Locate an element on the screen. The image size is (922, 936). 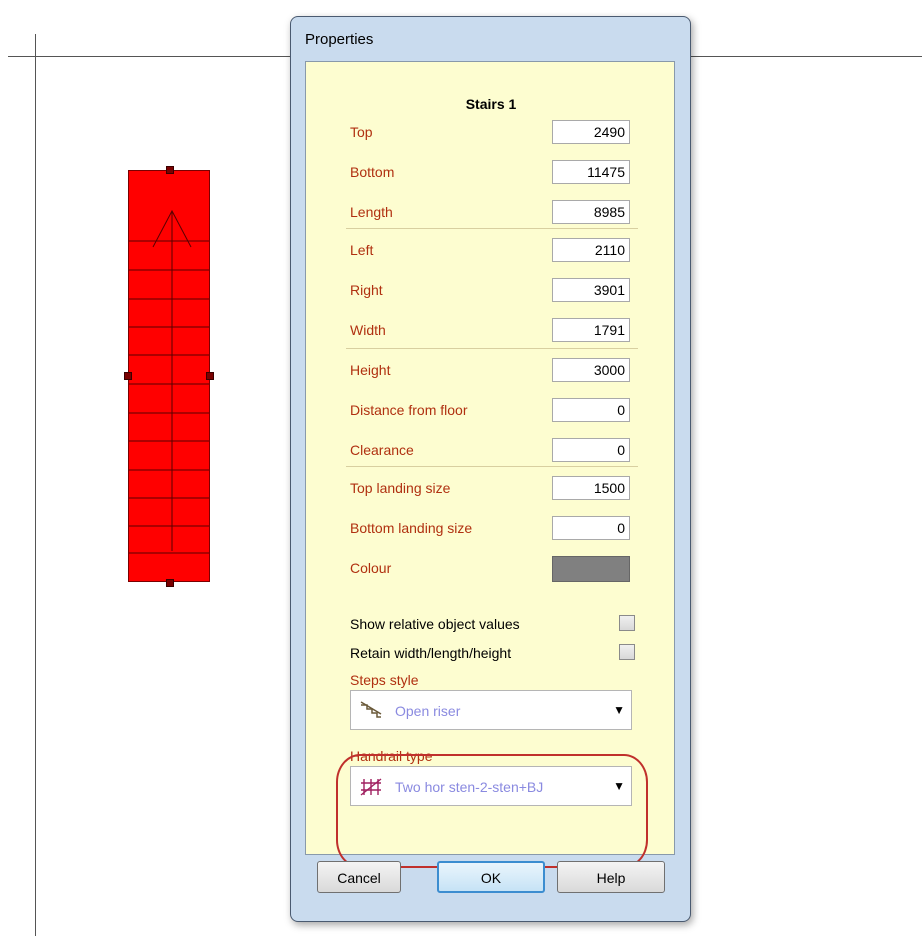
field-row-width: Width is located at coordinates (490, 331).